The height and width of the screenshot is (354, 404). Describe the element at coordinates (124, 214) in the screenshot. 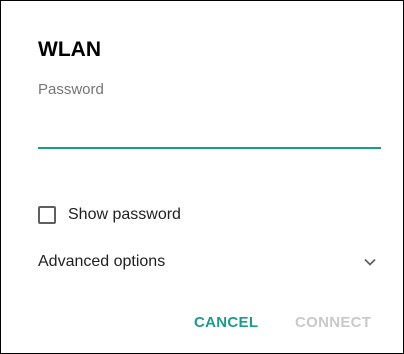

I see `show-password-label: Show password` at that location.